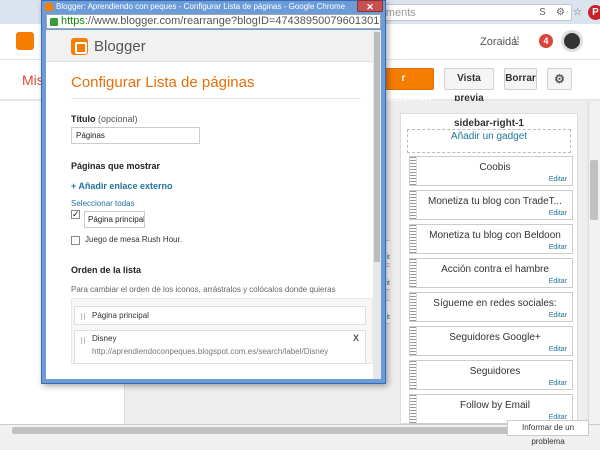 This screenshot has width=600, height=450. I want to click on gear-icon: ⚙, so click(559, 79).